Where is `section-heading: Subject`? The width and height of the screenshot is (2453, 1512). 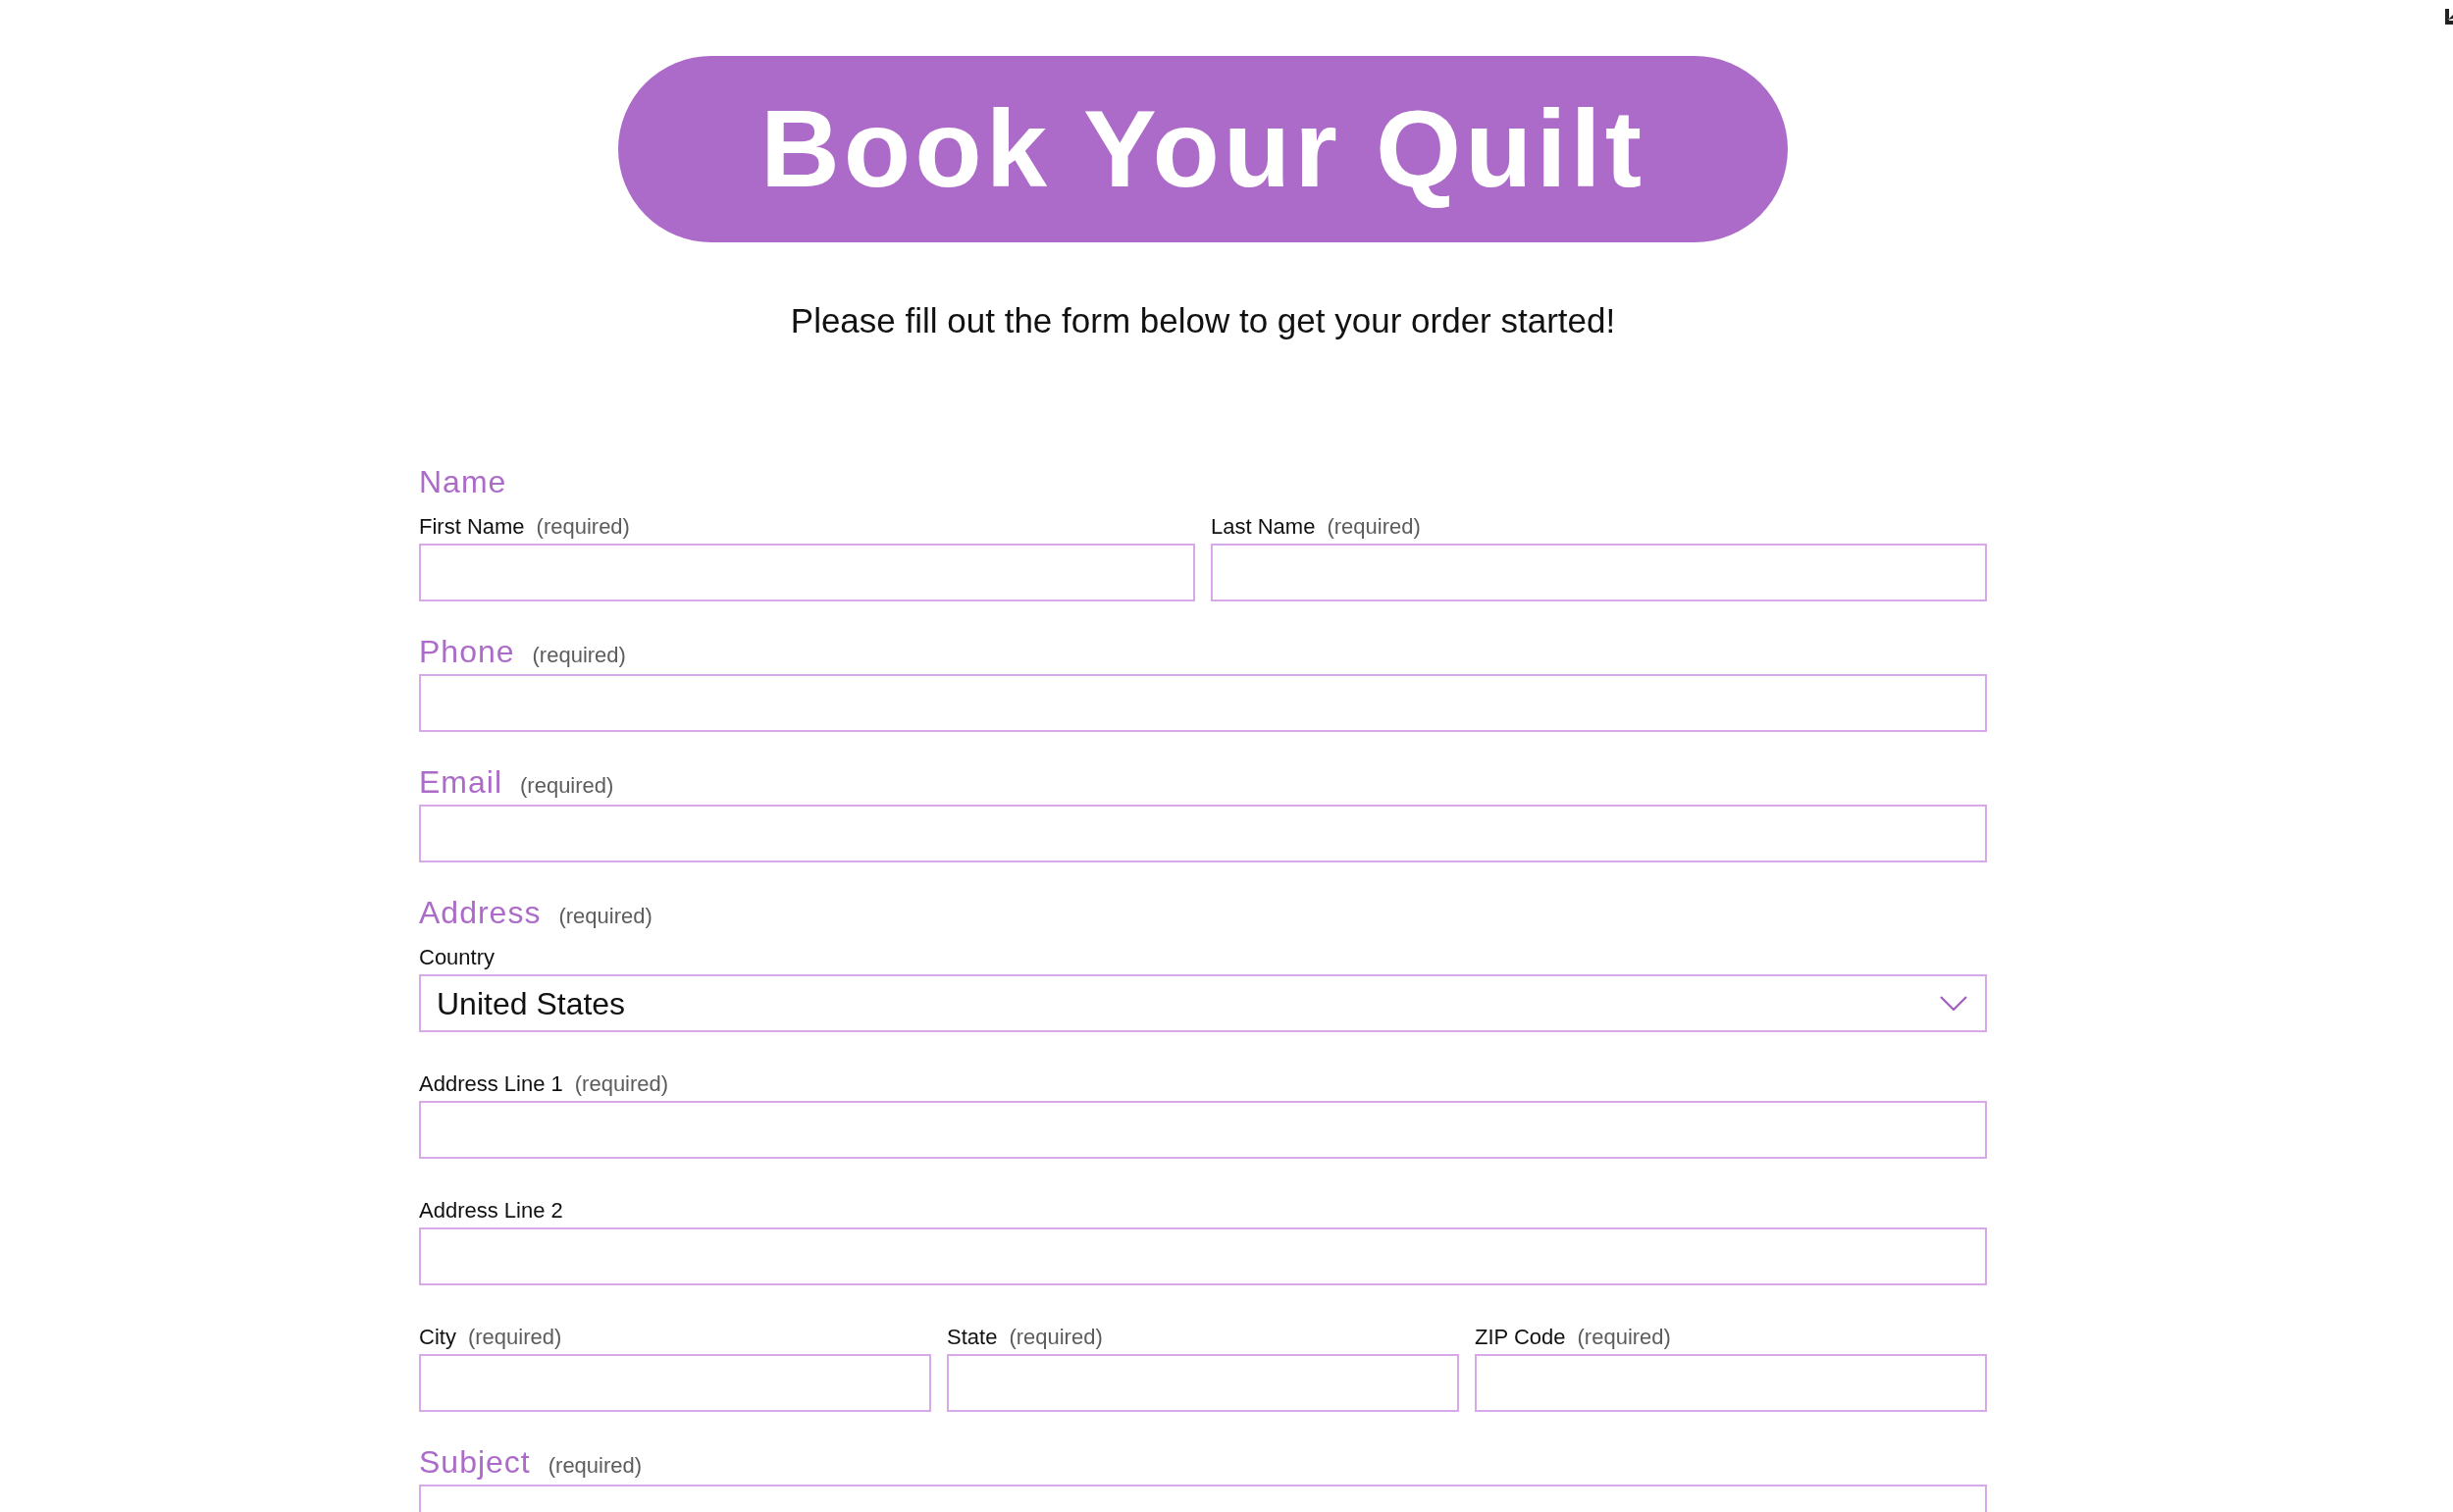 section-heading: Subject is located at coordinates (475, 1462).